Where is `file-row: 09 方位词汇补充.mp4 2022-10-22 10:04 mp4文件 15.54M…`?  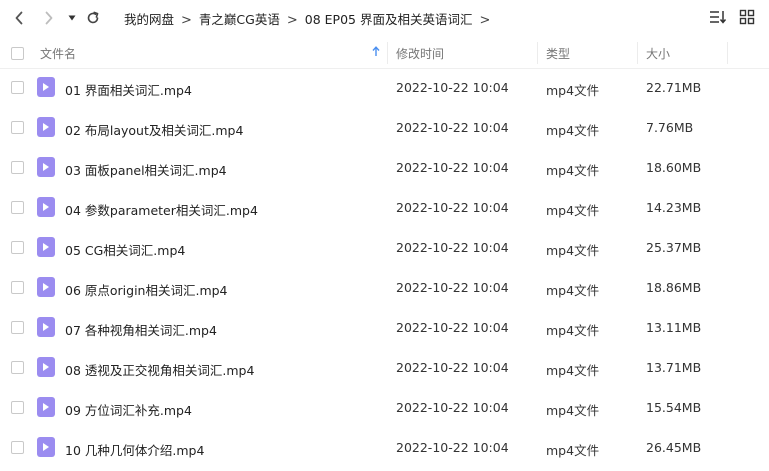
file-row: 09 方位词汇补充.mp4 2022-10-22 10:04 mp4文件 15.54M… is located at coordinates (384, 408).